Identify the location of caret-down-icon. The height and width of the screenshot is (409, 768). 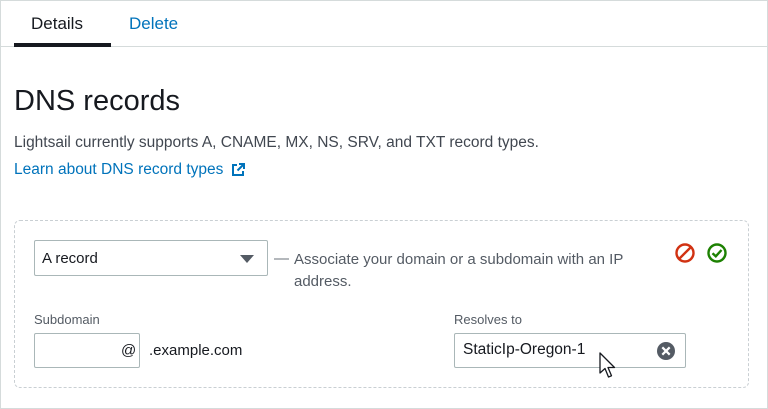
(247, 259).